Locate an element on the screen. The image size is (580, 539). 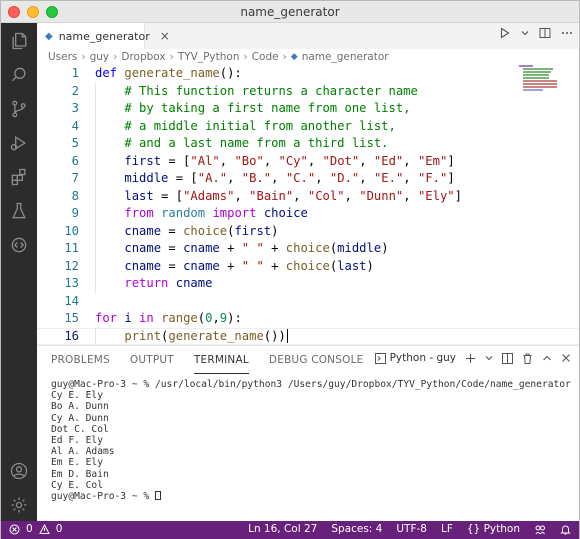
tab-name-generator: ◆ name_generator × is located at coordinates (103, 36).